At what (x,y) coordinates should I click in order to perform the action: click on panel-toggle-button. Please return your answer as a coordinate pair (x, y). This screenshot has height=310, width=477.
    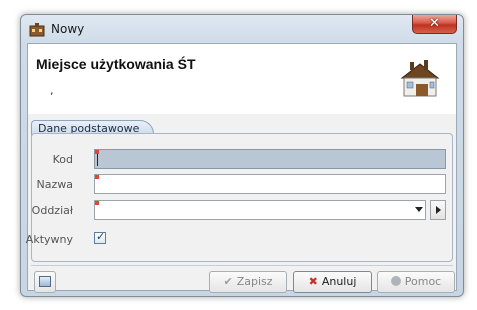
    Looking at the image, I should click on (45, 282).